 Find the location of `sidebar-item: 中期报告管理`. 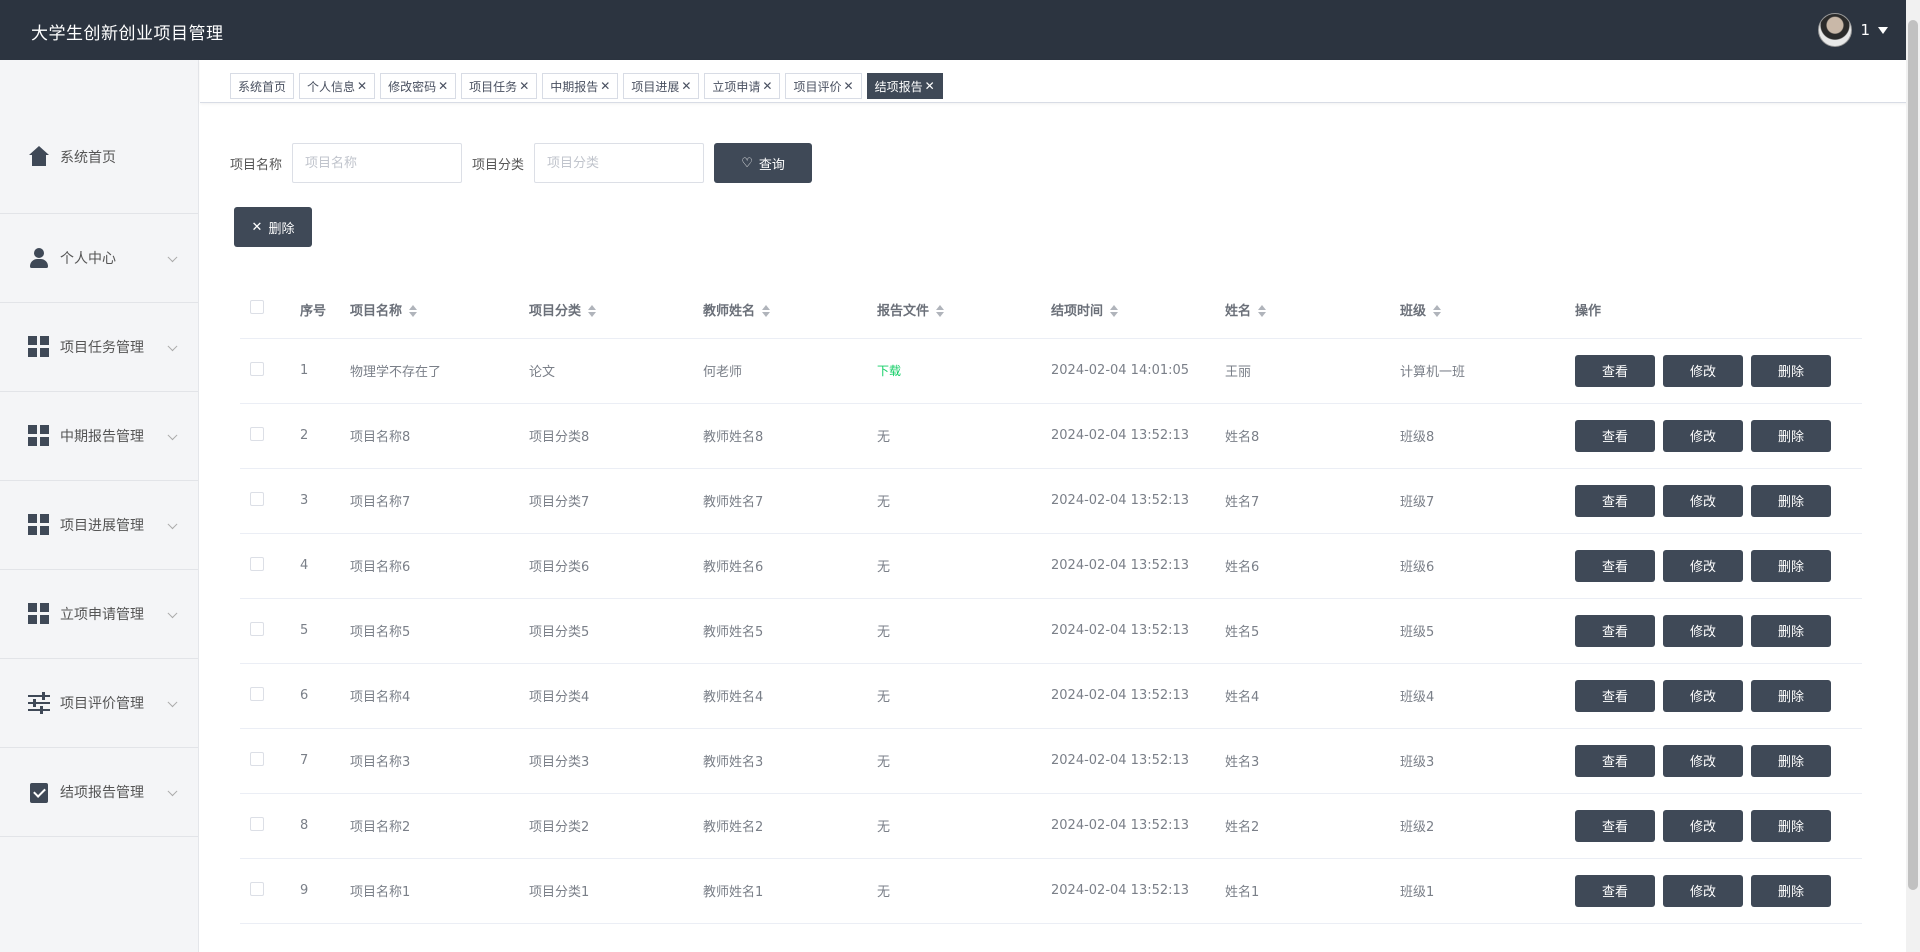

sidebar-item: 中期报告管理 is located at coordinates (99, 436).